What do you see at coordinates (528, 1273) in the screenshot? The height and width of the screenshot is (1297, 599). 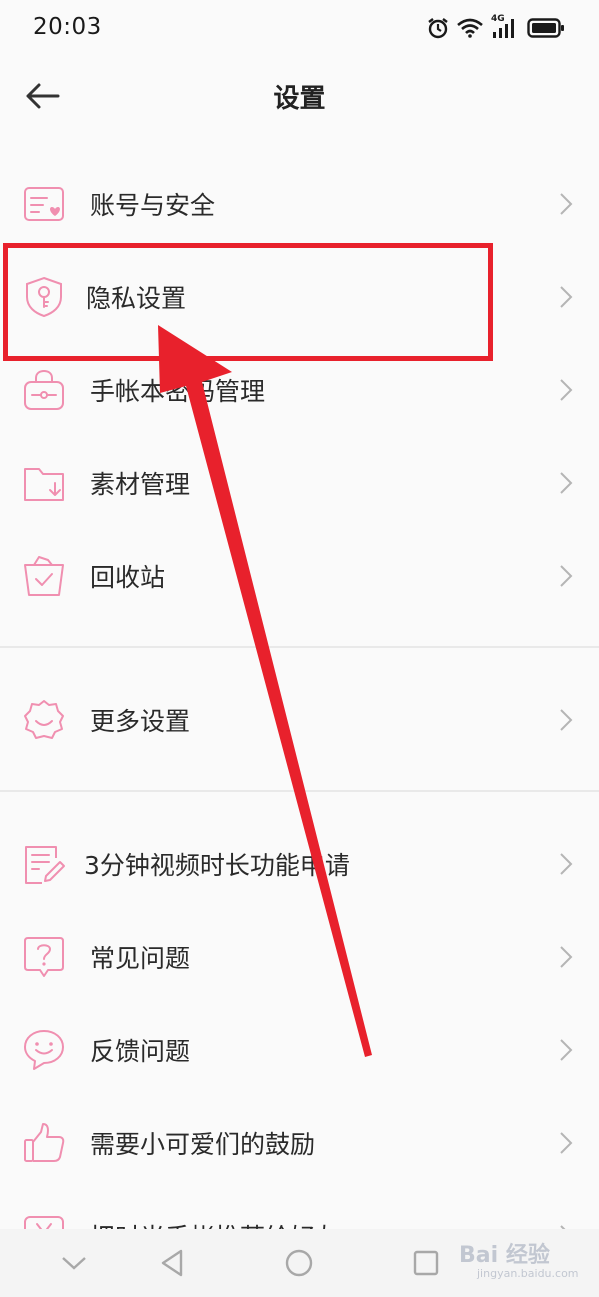 I see `watermark-sub: jingyan.baidu.com` at bounding box center [528, 1273].